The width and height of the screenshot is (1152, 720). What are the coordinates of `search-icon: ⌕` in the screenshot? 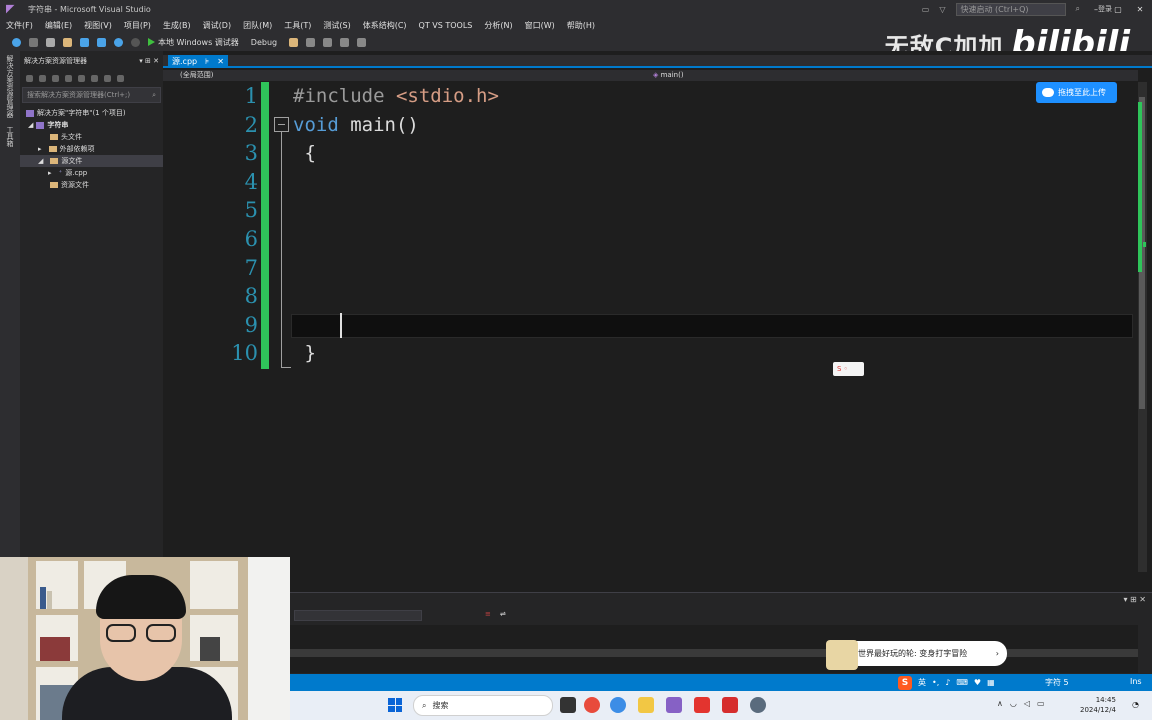 It's located at (1078, 9).